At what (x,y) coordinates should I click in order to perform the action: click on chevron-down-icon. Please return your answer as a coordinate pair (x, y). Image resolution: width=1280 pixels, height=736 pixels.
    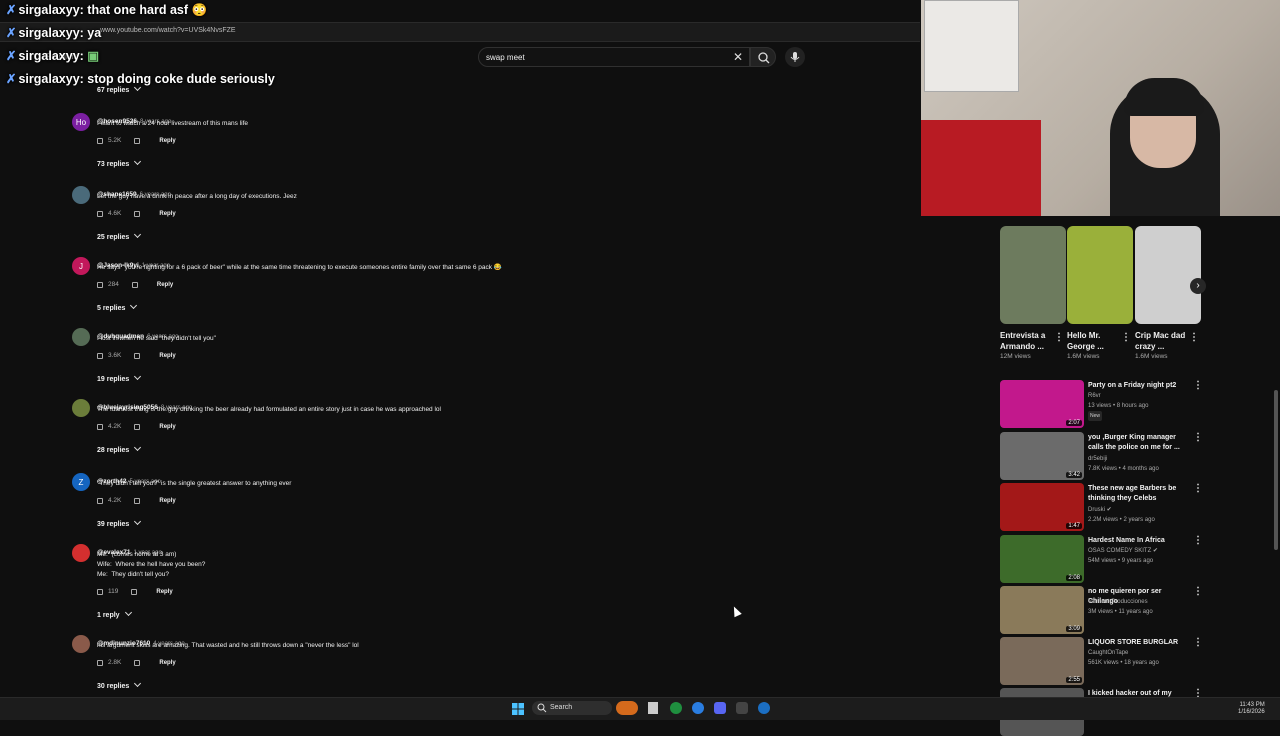
    Looking at the image, I should click on (138, 521).